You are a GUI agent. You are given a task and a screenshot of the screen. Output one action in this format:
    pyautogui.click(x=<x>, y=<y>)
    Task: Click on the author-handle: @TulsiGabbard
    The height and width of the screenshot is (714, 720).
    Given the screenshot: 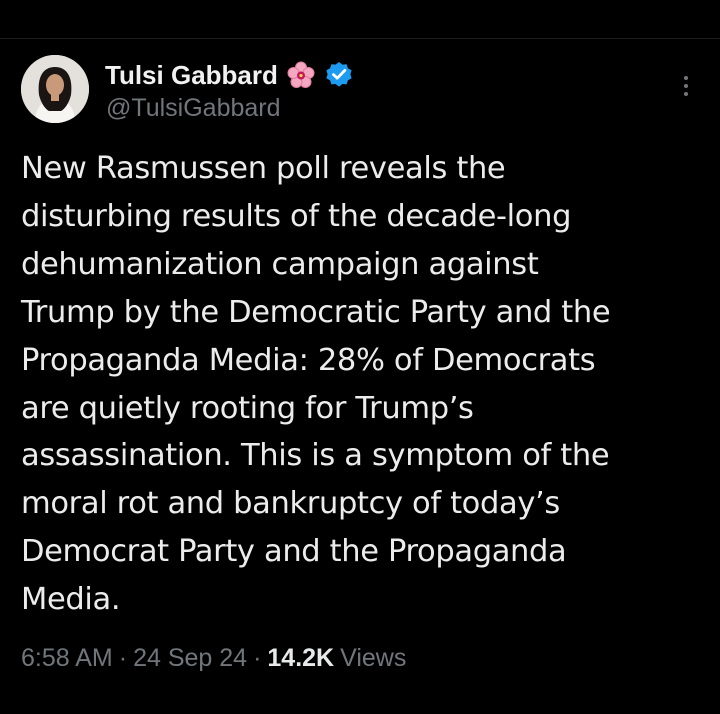 What is the action you would take?
    pyautogui.click(x=193, y=108)
    